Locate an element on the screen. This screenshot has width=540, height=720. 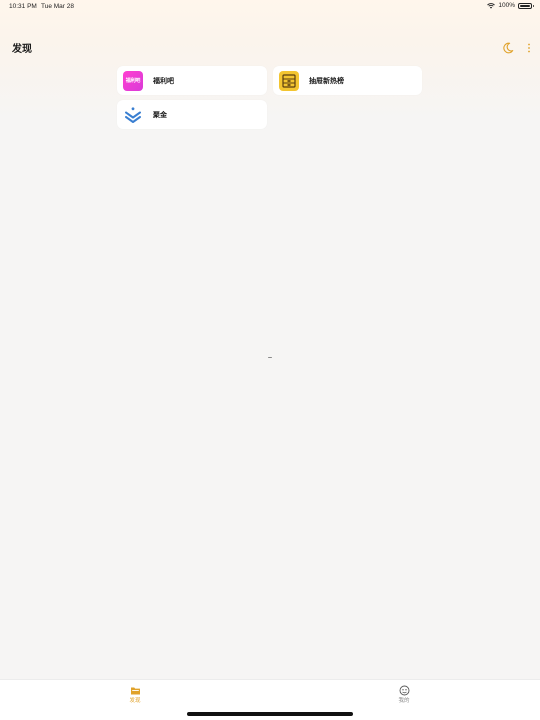
tab-mine: 我的 is located at coordinates (404, 693).